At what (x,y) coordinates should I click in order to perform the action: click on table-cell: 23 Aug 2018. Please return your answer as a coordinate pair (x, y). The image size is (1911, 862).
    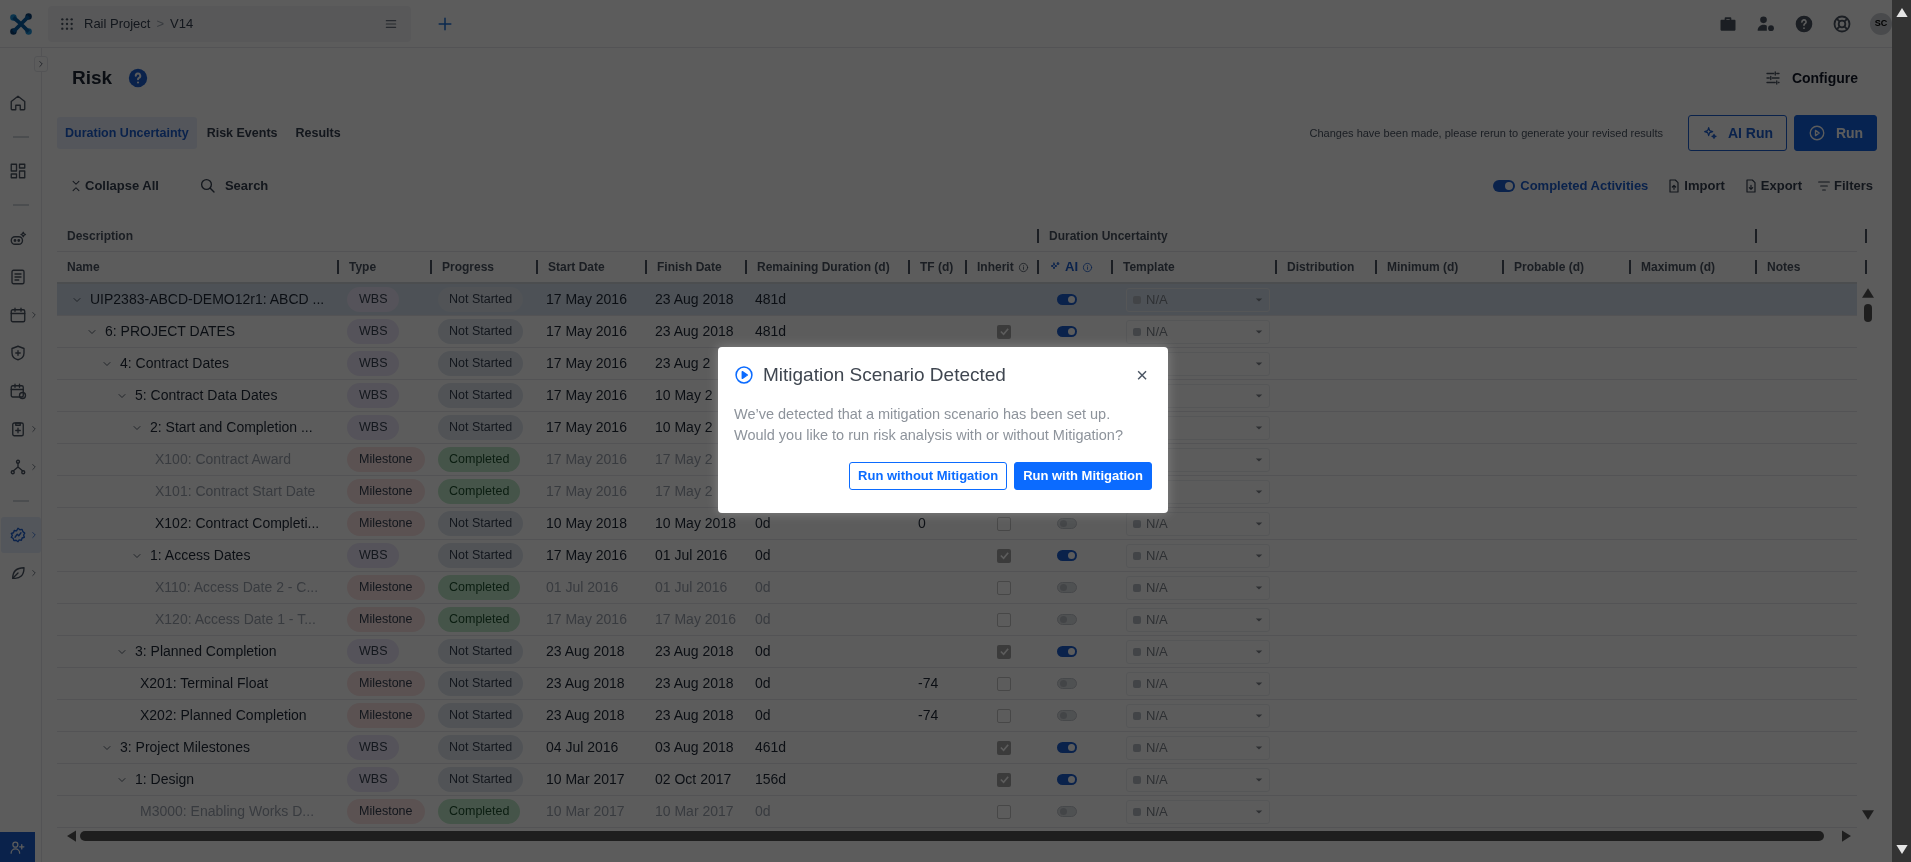
    Looking at the image, I should click on (694, 299).